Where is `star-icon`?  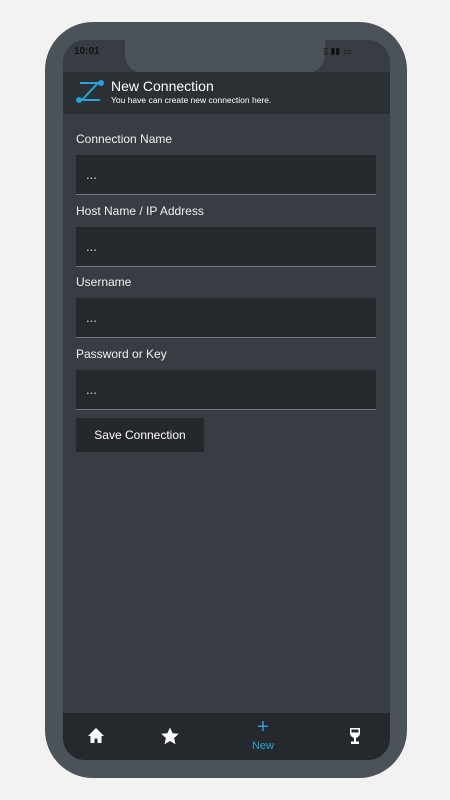 star-icon is located at coordinates (170, 736).